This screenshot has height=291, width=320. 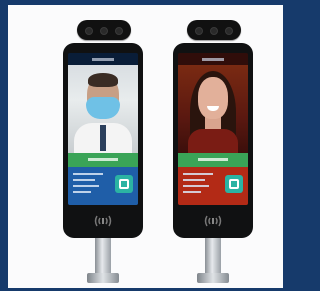 I want to click on tie, so click(x=103, y=138).